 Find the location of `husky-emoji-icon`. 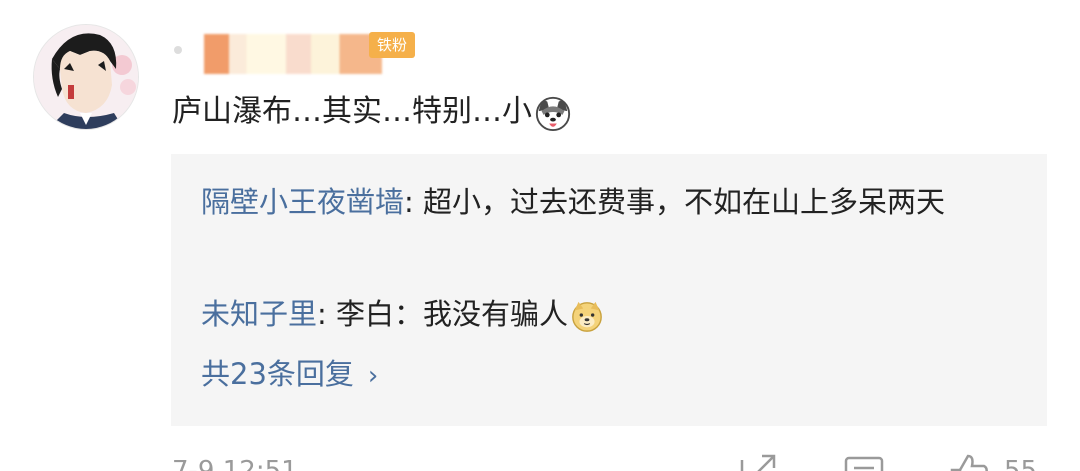

husky-emoji-icon is located at coordinates (553, 113).